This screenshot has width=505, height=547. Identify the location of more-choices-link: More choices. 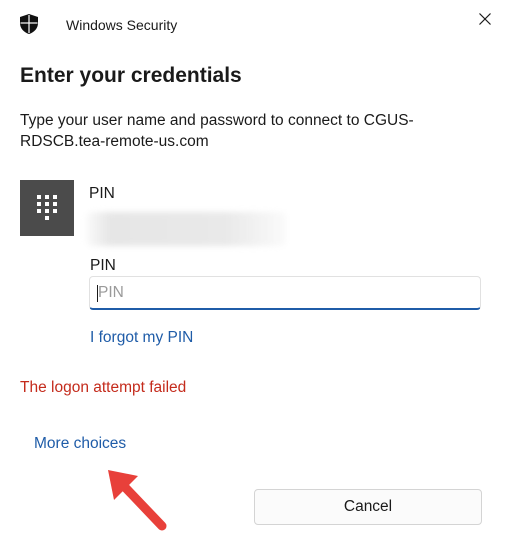
(80, 444).